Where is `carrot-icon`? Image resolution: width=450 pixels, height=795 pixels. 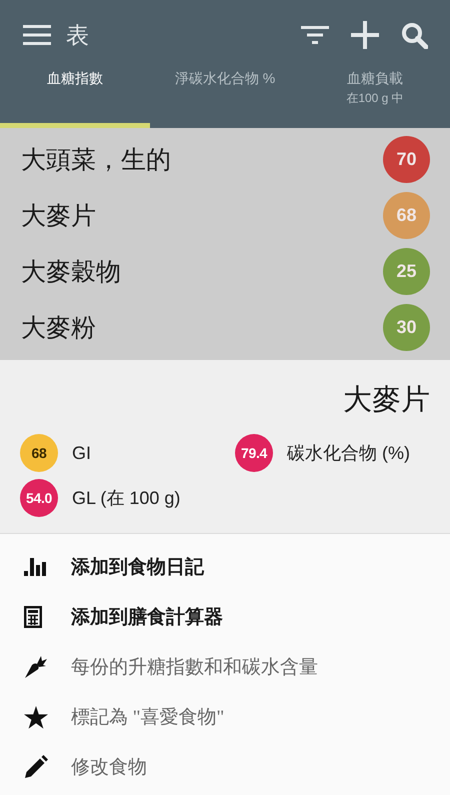
carrot-icon is located at coordinates (36, 667).